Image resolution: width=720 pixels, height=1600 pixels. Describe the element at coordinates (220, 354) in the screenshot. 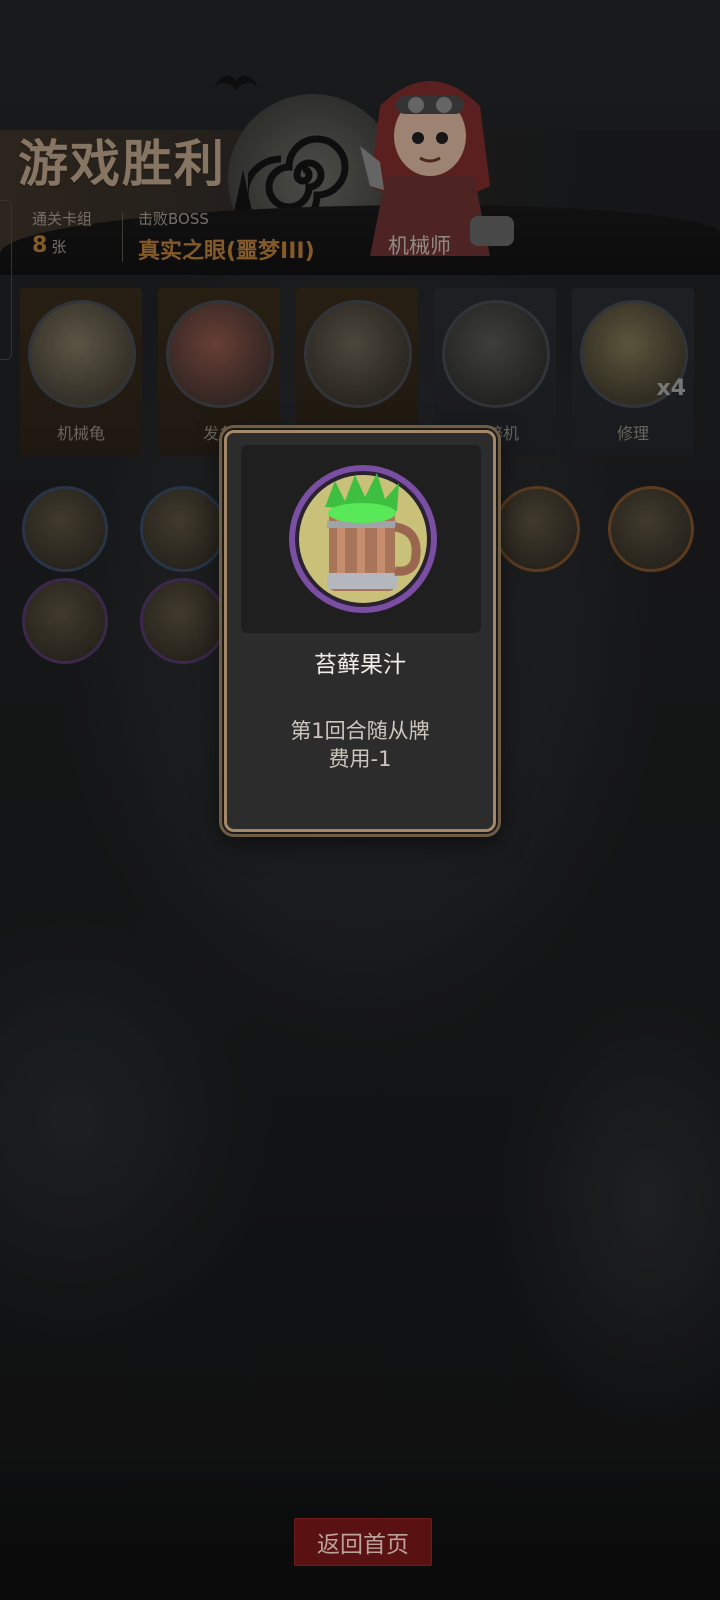

I see `clockwork-lady-icon` at that location.